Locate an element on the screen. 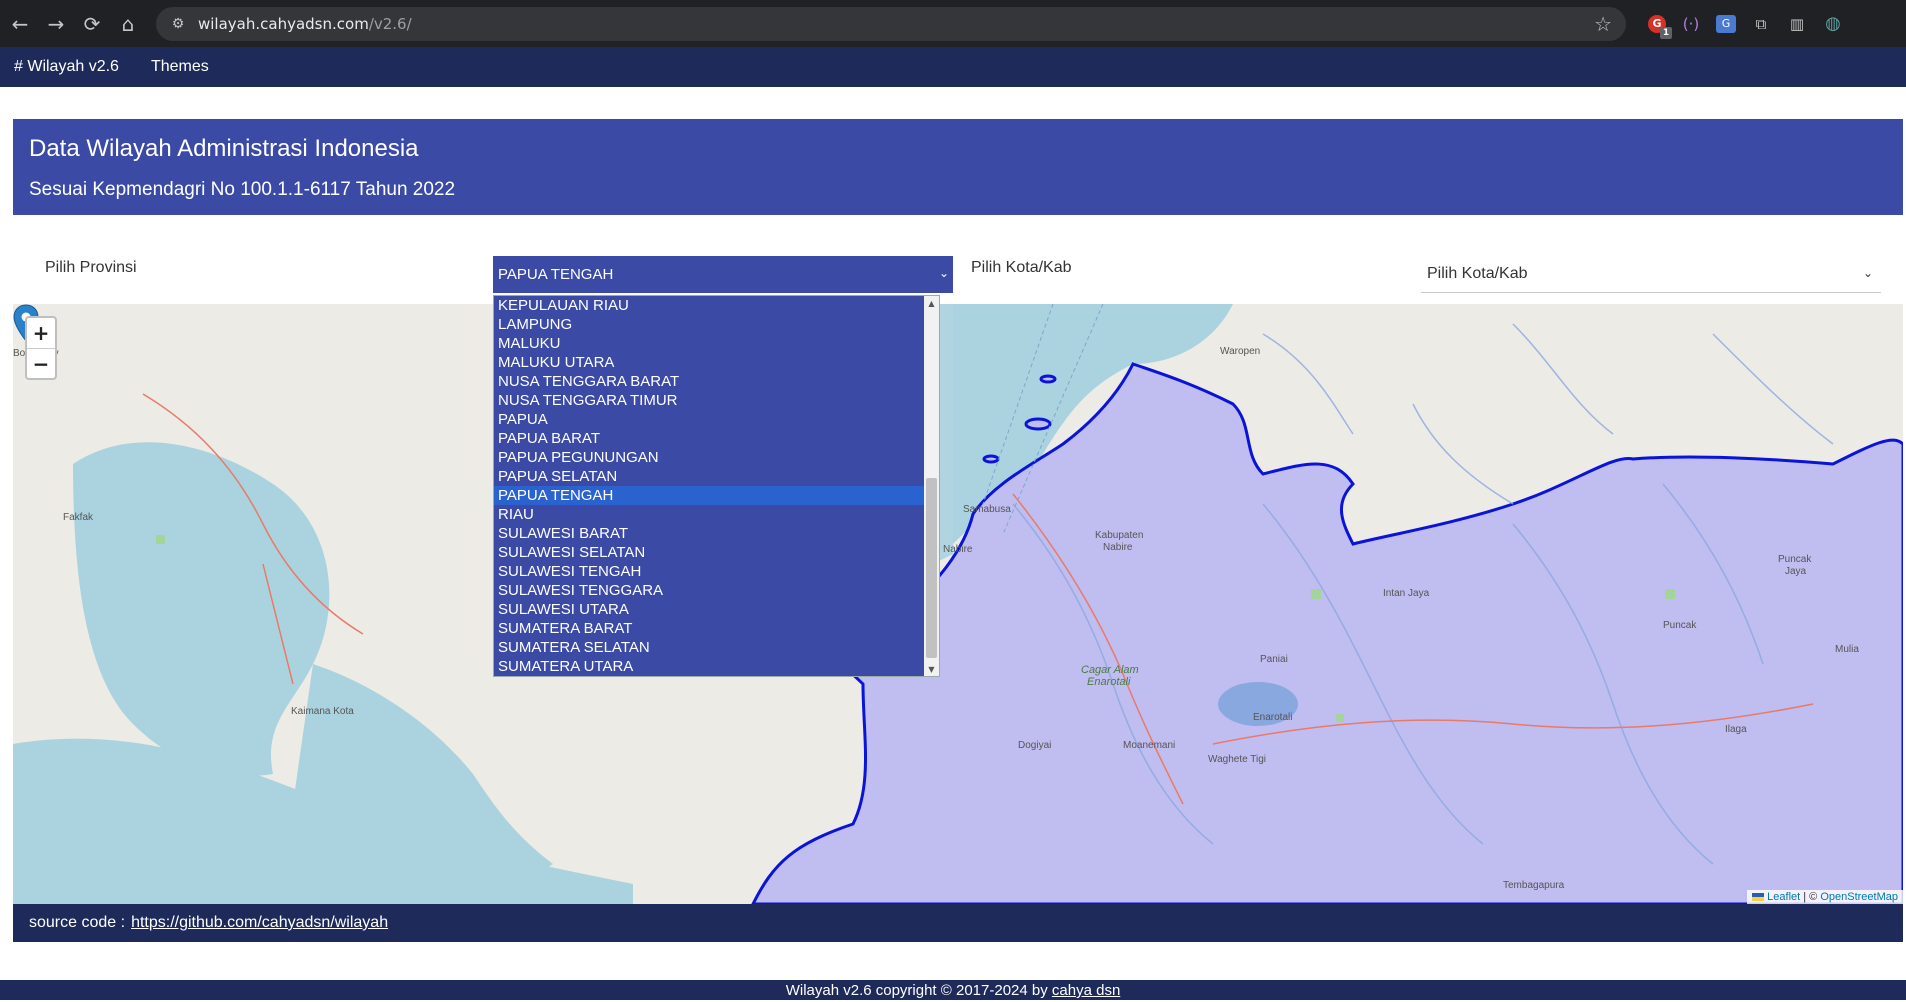 The height and width of the screenshot is (1002, 1906). provinsi-option: NUSA TENGGARA BARAT is located at coordinates (709, 381).